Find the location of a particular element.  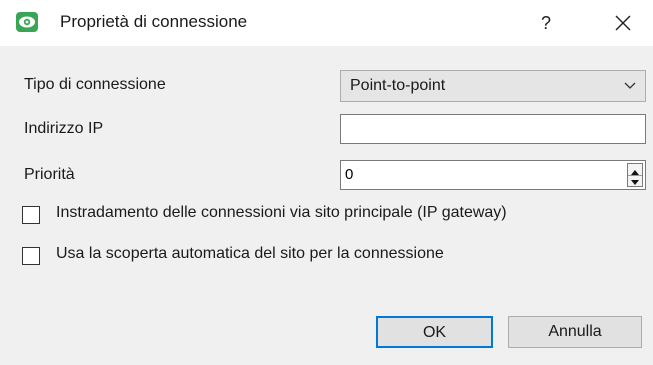

eye-icon is located at coordinates (27, 22).